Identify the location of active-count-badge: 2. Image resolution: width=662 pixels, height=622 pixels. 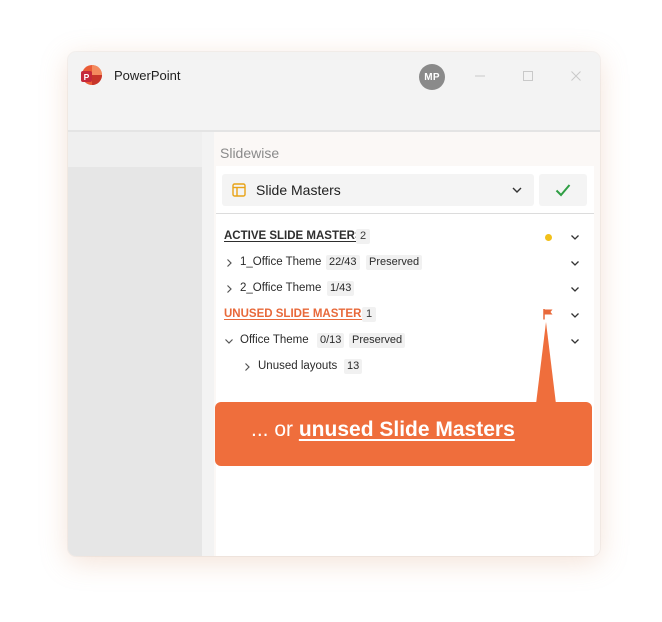
(363, 236).